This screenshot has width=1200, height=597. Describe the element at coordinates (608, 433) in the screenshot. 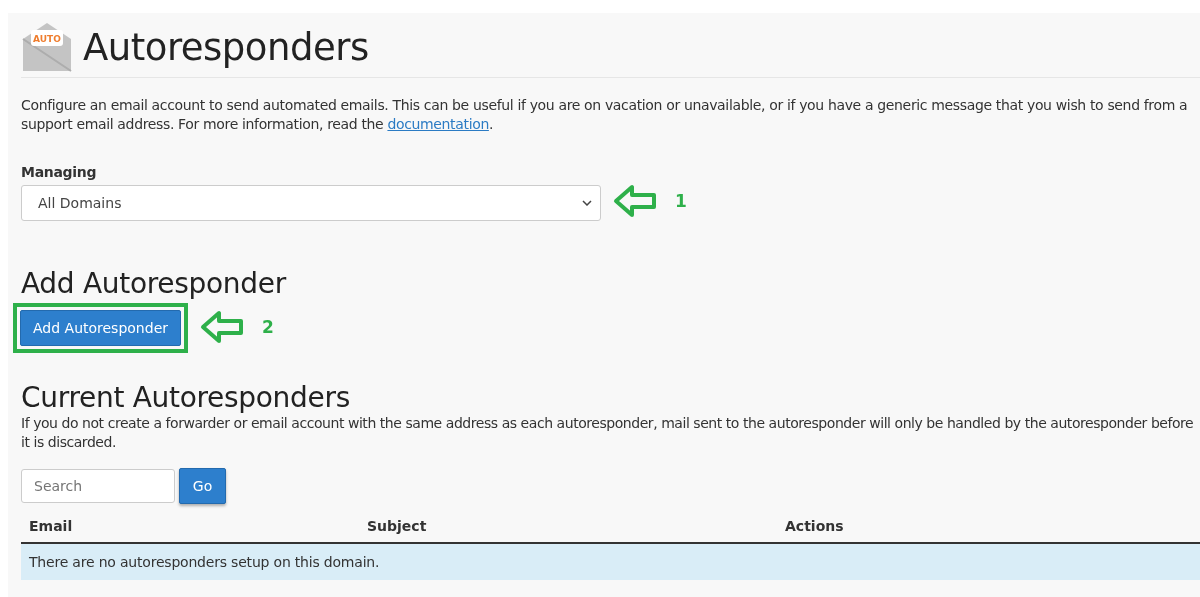

I see `note-text: If you do not create a forwarder or email account with the same address as each autoresponder, mail sent to the autoresponder will only be handled by the autoresponder before it is discarded.` at that location.